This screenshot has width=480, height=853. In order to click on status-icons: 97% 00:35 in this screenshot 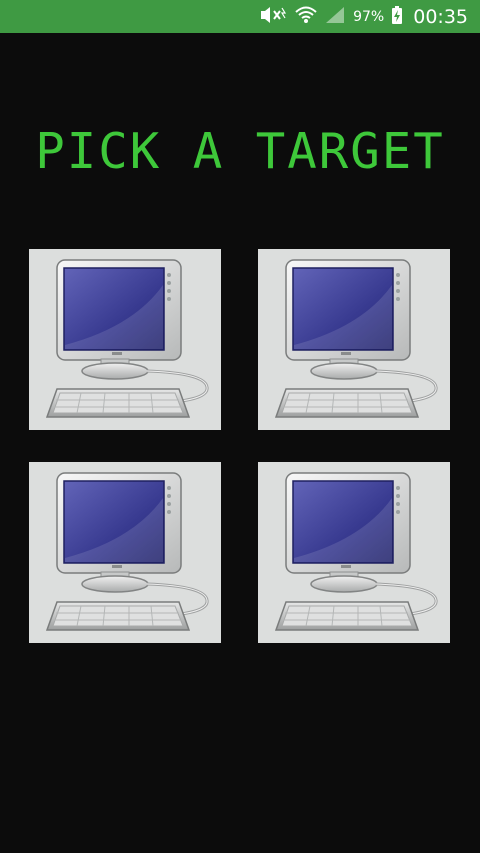, I will do `click(359, 16)`.